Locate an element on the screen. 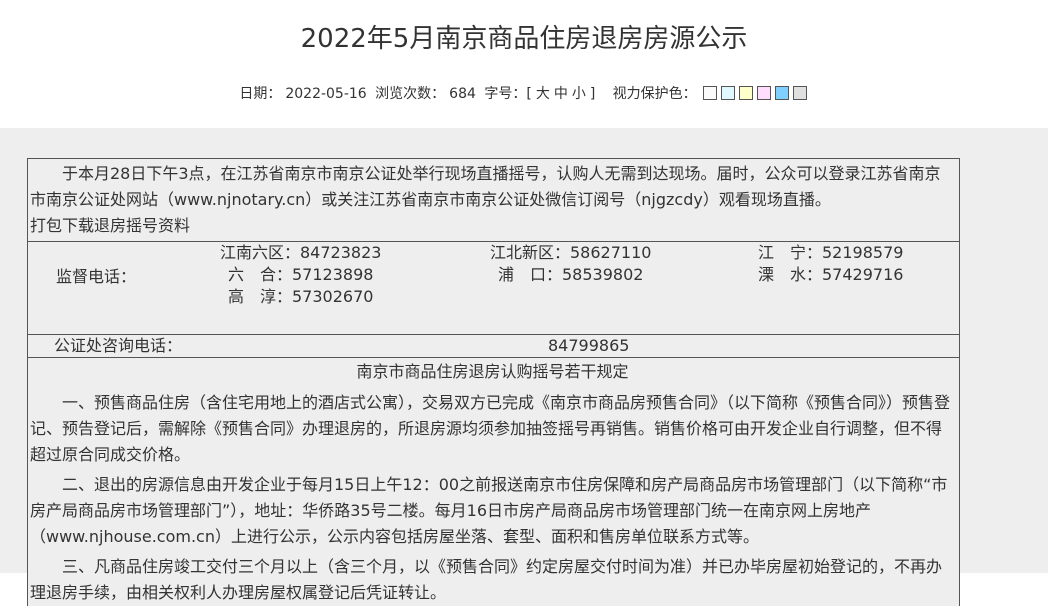 Image resolution: width=1048 pixels, height=606 pixels. phone-jiangnan: 江南六区：84723823 is located at coordinates (301, 252).